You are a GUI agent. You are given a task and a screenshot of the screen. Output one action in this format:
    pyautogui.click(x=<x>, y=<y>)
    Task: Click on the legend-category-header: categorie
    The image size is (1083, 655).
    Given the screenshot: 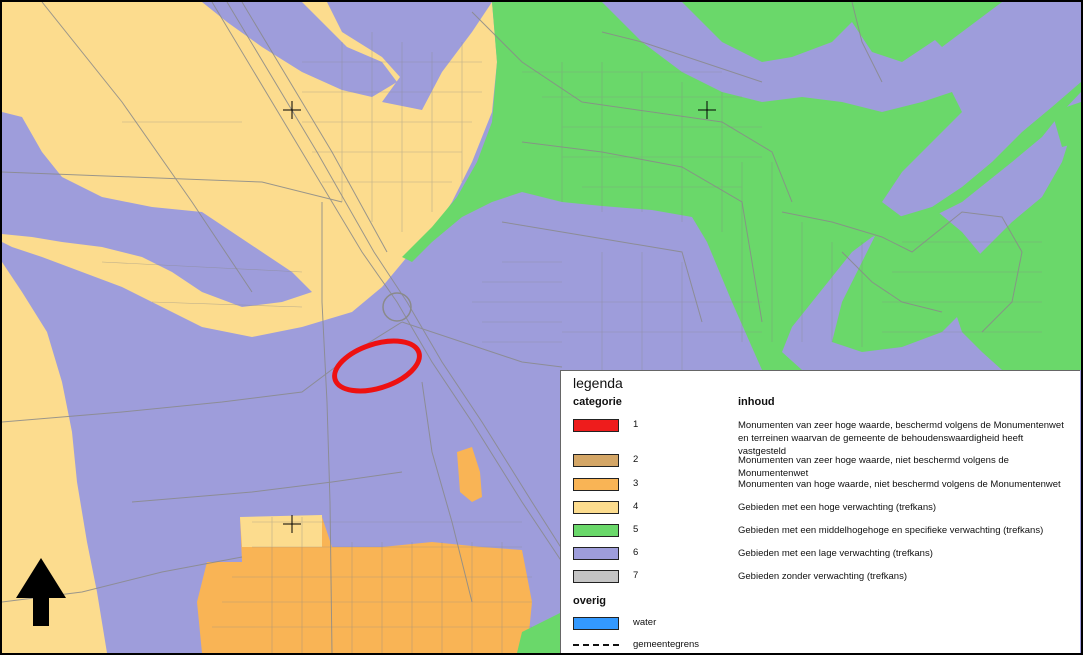 What is the action you would take?
    pyautogui.click(x=597, y=402)
    